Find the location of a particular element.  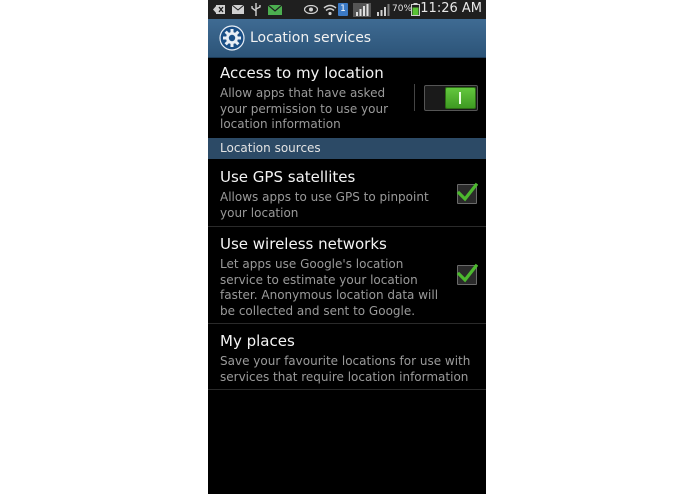

title-bar: Location services is located at coordinates (347, 38).